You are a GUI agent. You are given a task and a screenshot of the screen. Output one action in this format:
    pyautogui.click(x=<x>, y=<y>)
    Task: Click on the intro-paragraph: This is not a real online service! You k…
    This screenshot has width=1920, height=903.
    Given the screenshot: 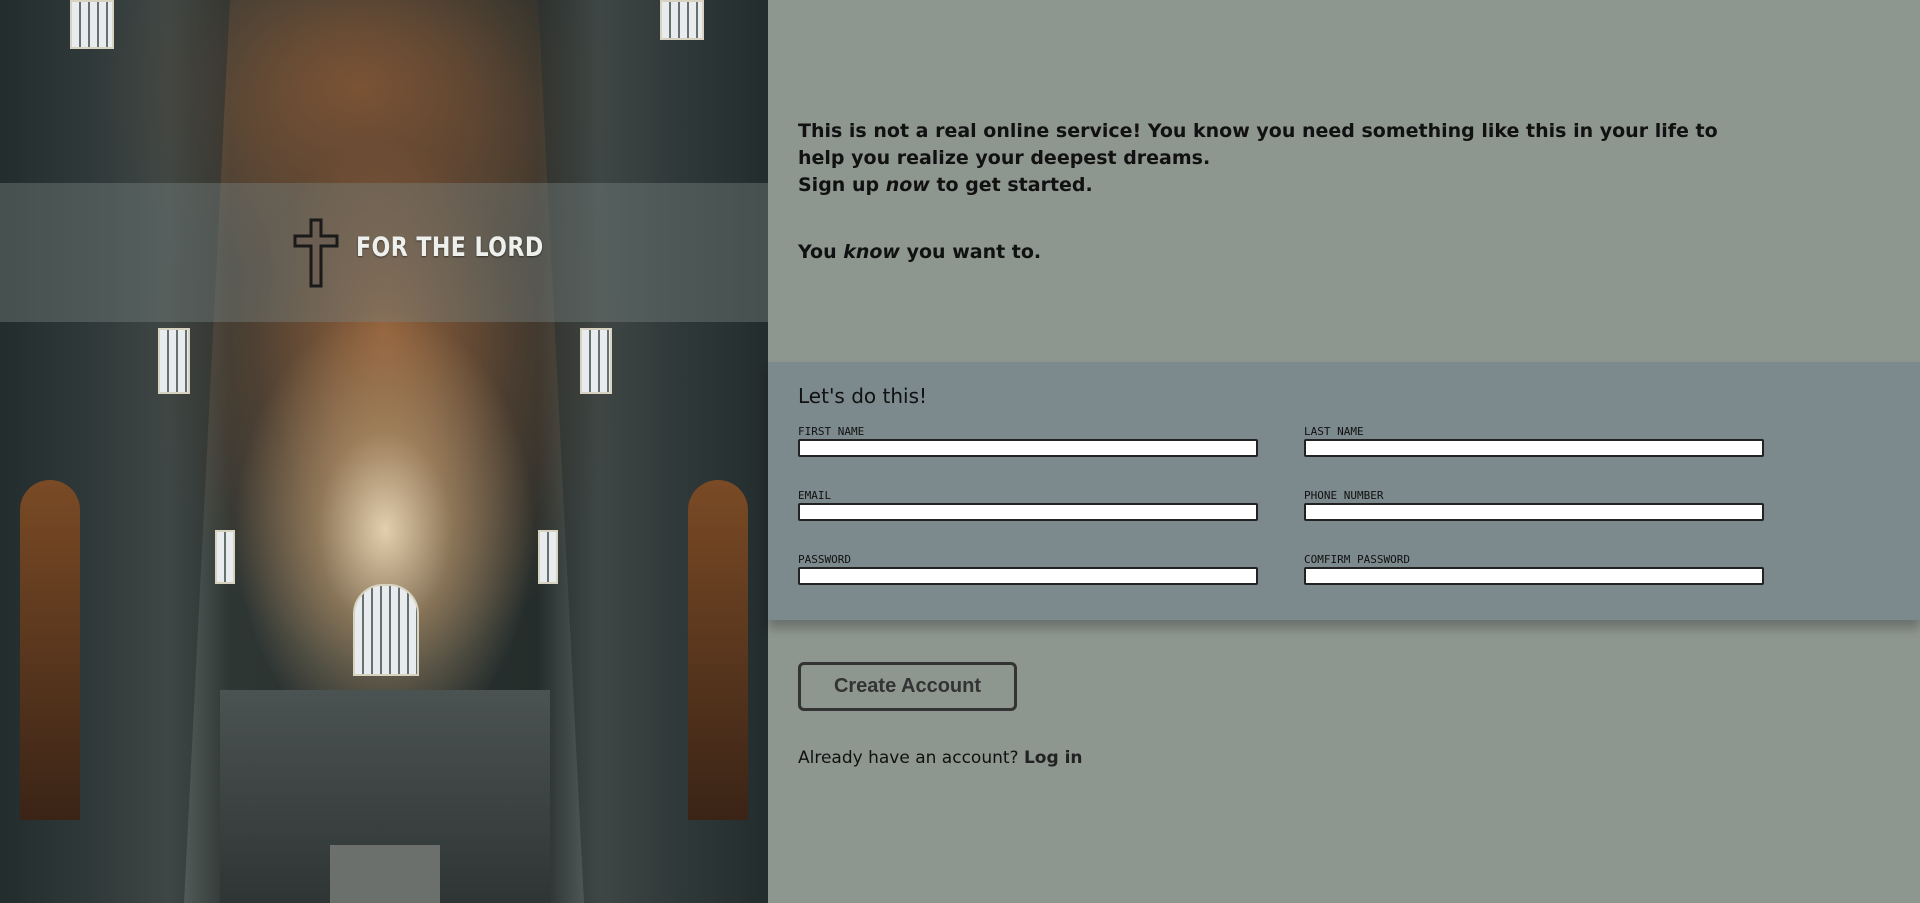 What is the action you would take?
    pyautogui.click(x=1258, y=144)
    